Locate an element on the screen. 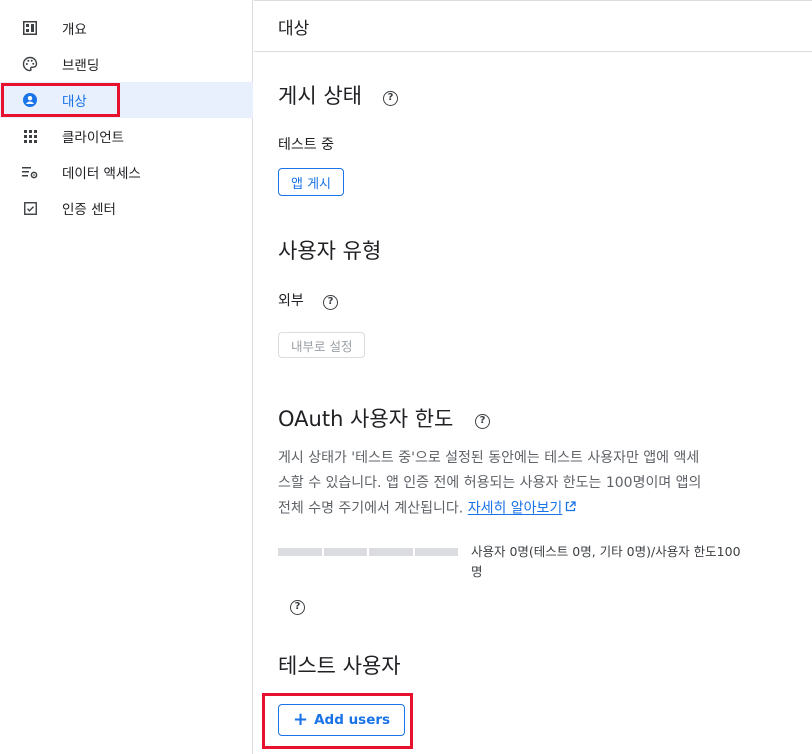  palette-icon is located at coordinates (30, 64).